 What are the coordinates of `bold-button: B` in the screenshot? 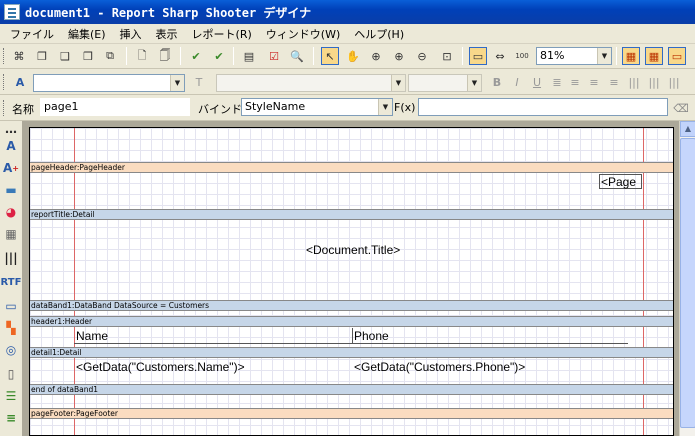 It's located at (497, 82).